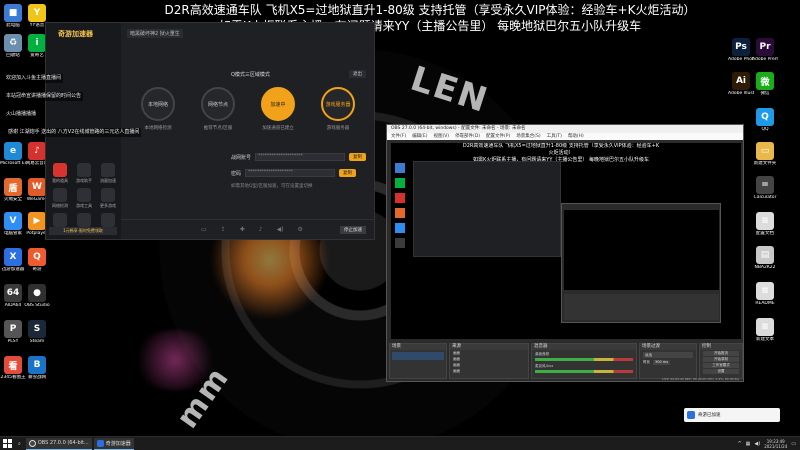 This screenshot has height=450, width=800. I want to click on share-icon: ⇪, so click(223, 229).